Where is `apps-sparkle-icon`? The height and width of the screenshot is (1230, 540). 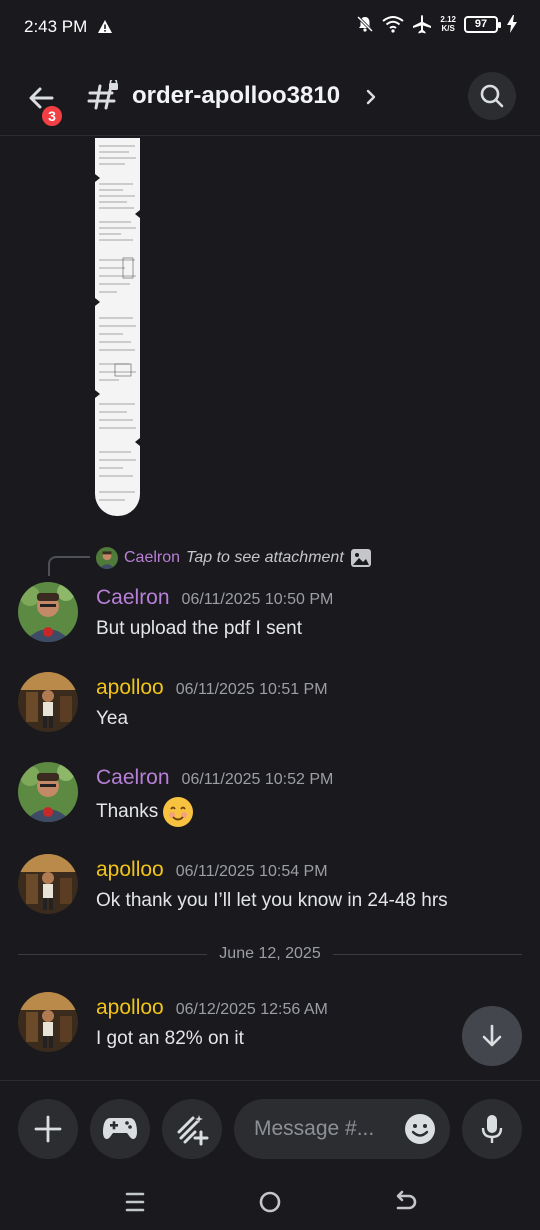
apps-sparkle-icon is located at coordinates (193, 1130).